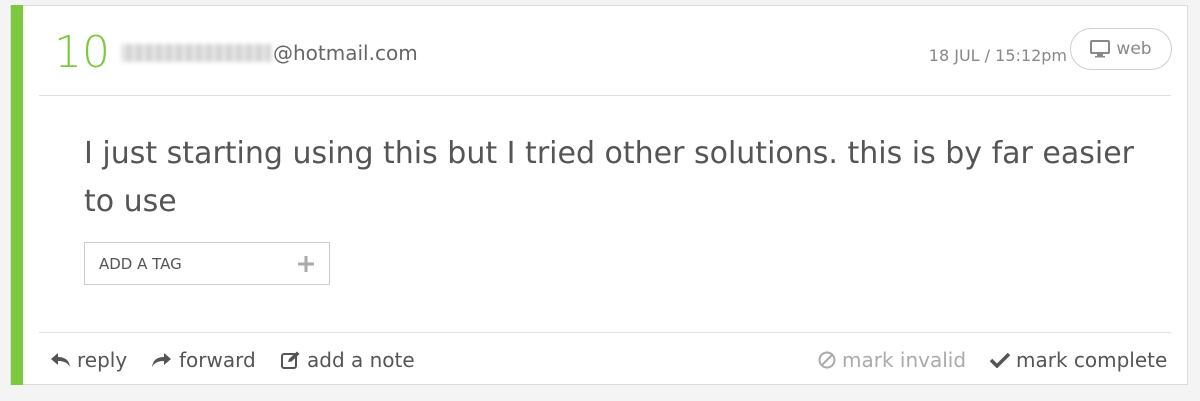 The height and width of the screenshot is (401, 1200). What do you see at coordinates (904, 360) in the screenshot?
I see `mark-invalid-label: mark invalid` at bounding box center [904, 360].